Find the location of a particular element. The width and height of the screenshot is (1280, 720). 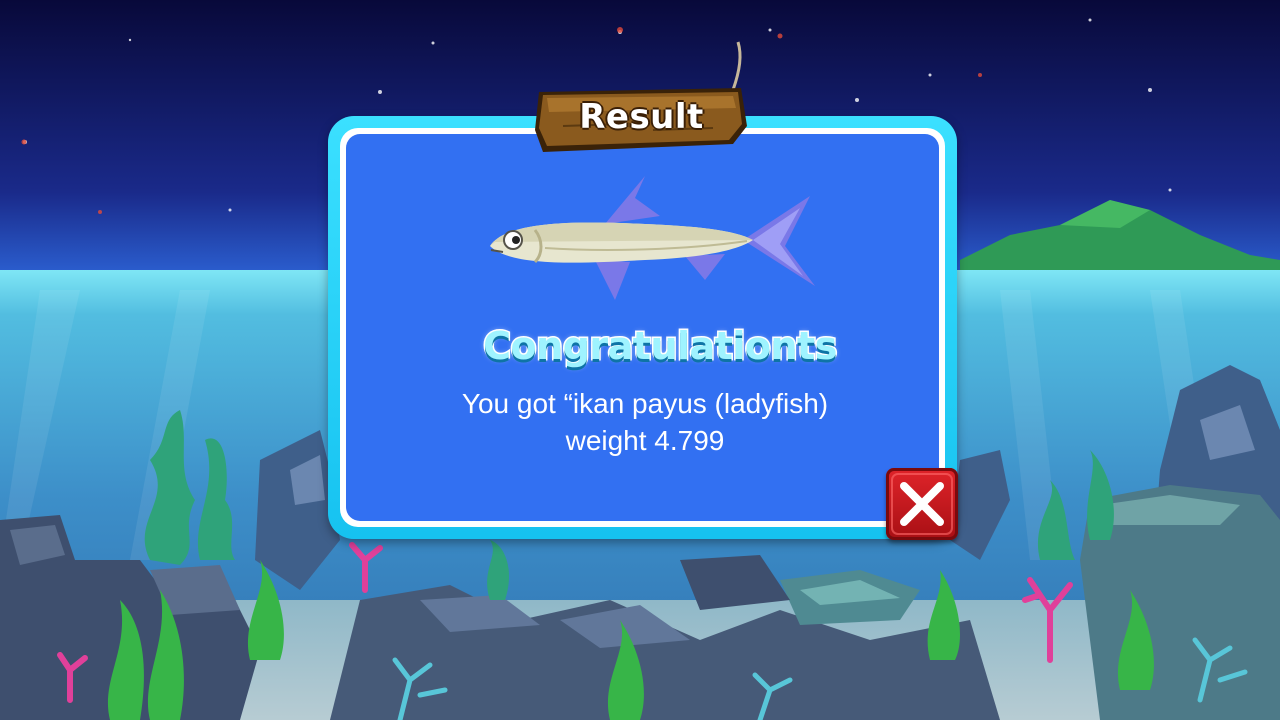

close-button is located at coordinates (922, 504).